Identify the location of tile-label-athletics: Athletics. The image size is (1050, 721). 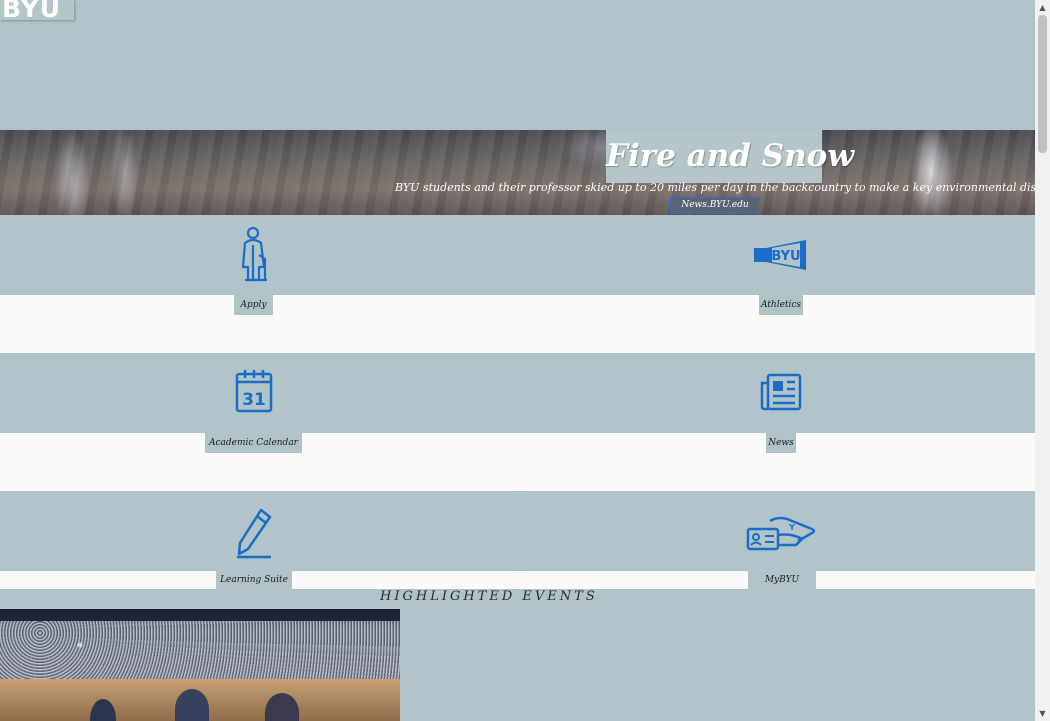
(781, 305).